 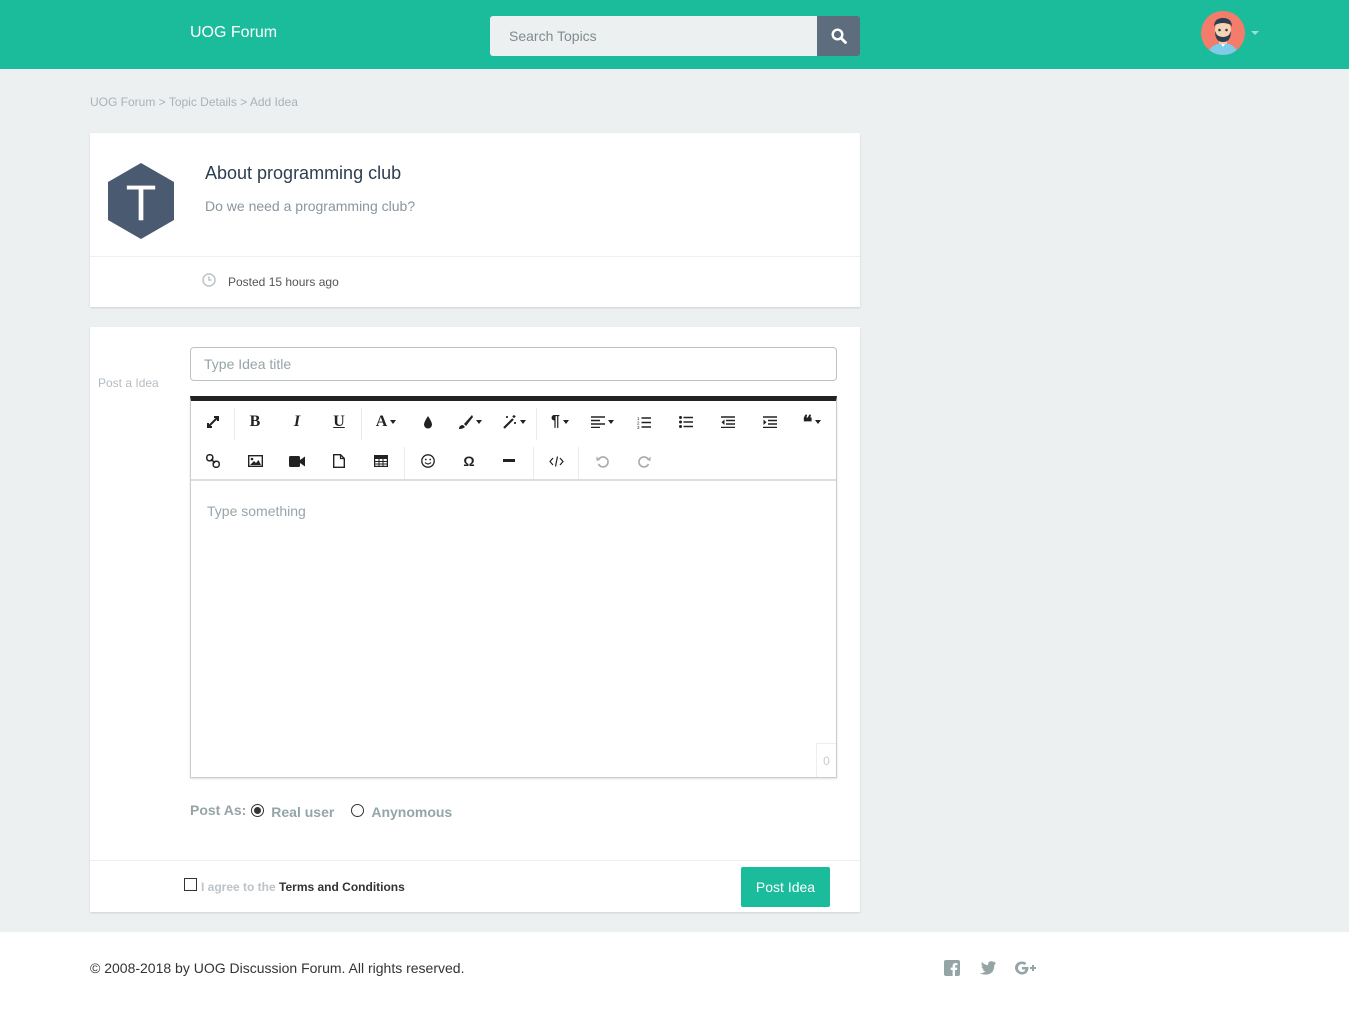 What do you see at coordinates (255, 461) in the screenshot?
I see `image-icon` at bounding box center [255, 461].